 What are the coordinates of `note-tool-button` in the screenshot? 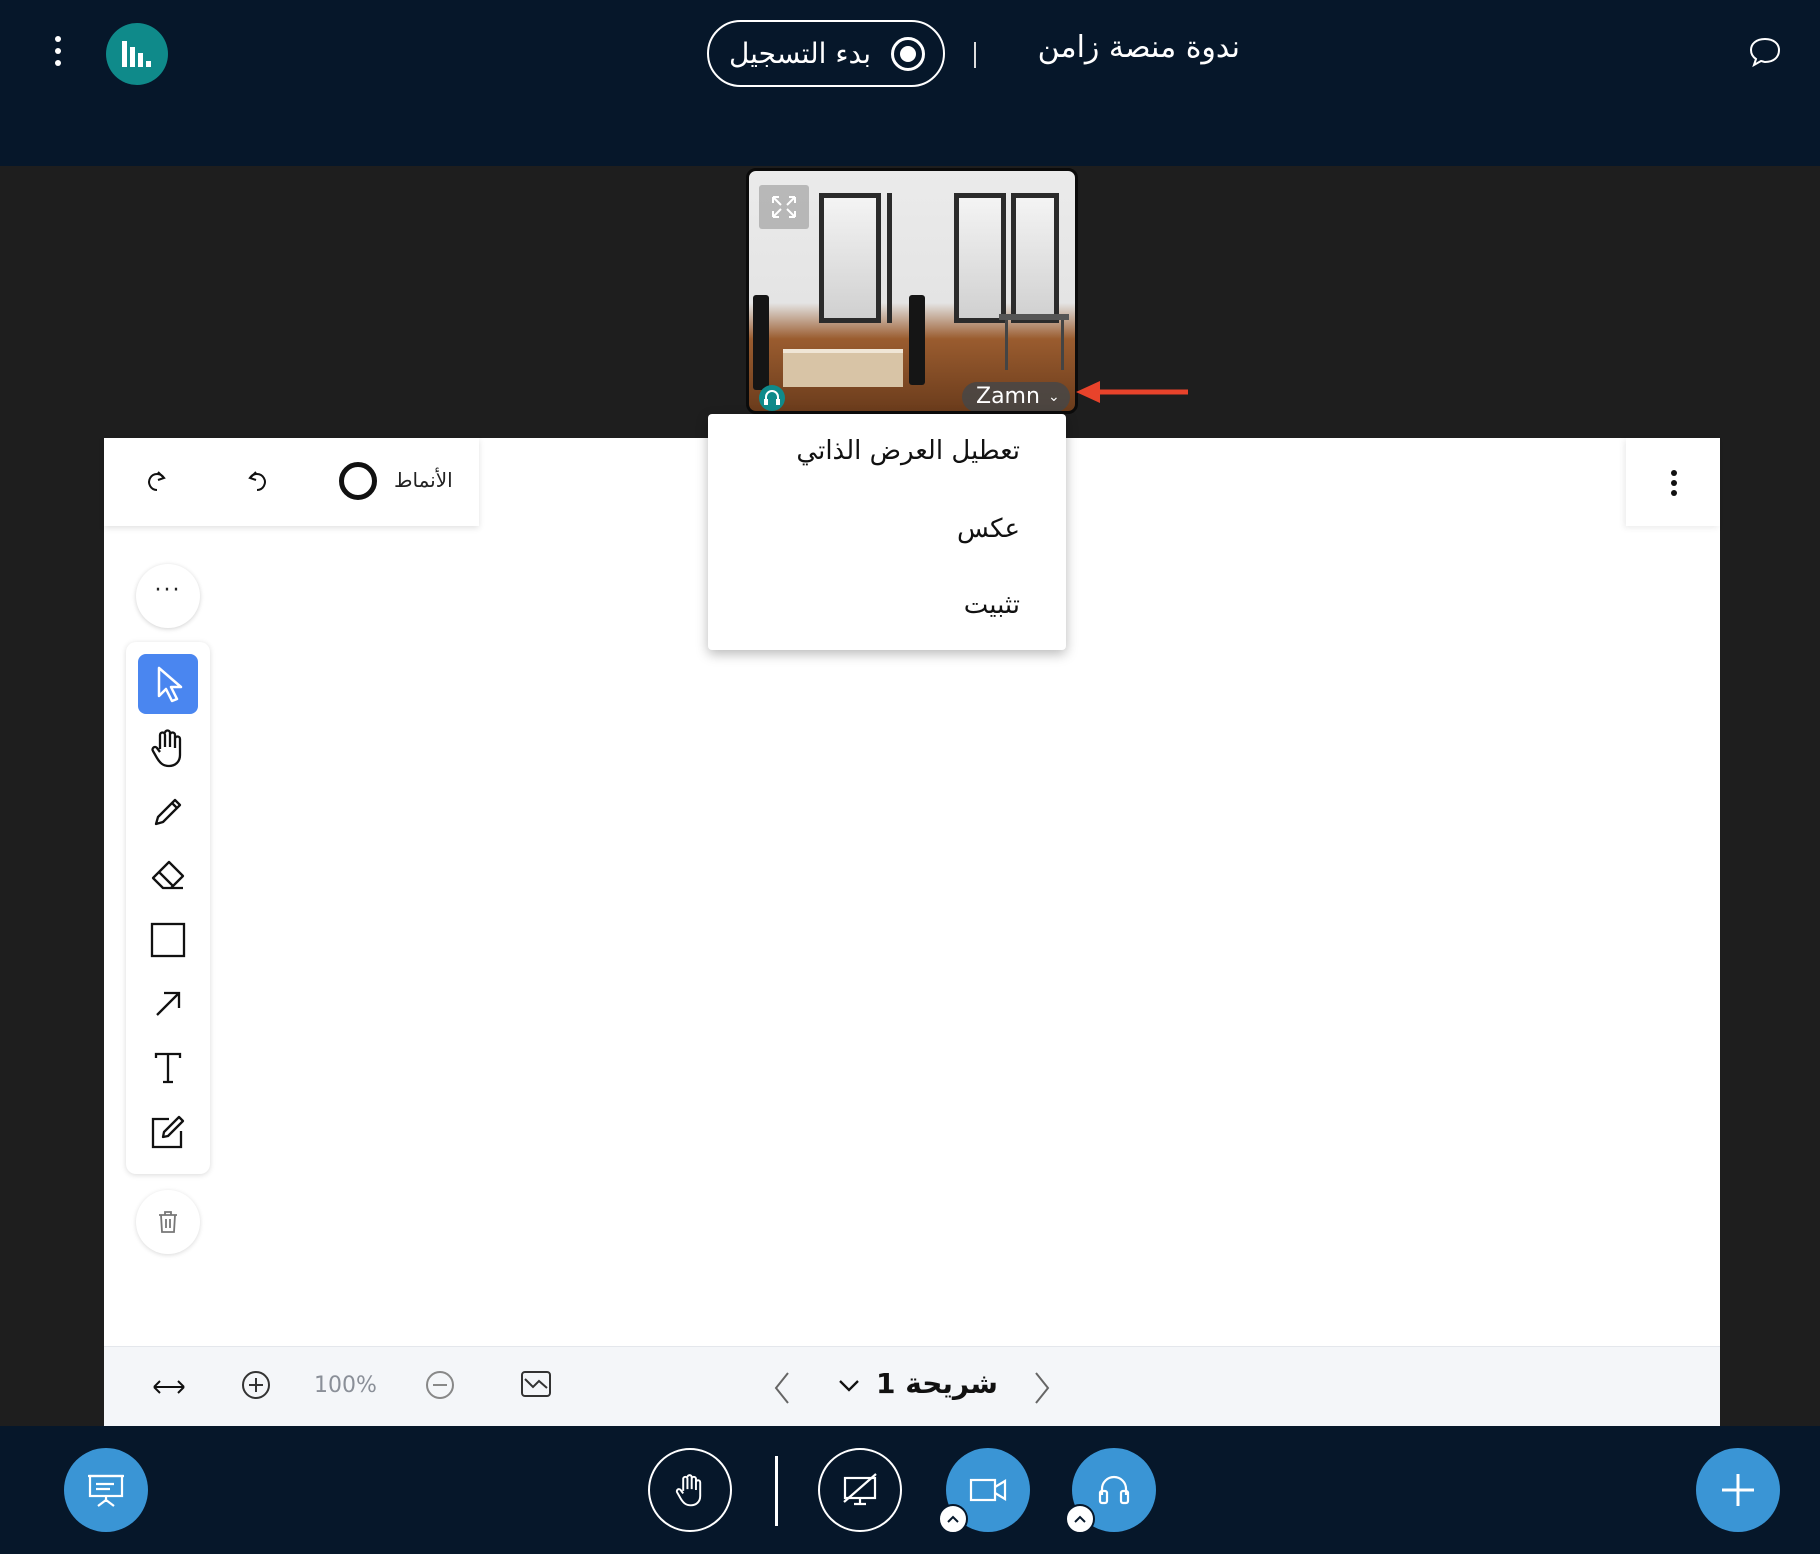 It's located at (168, 1132).